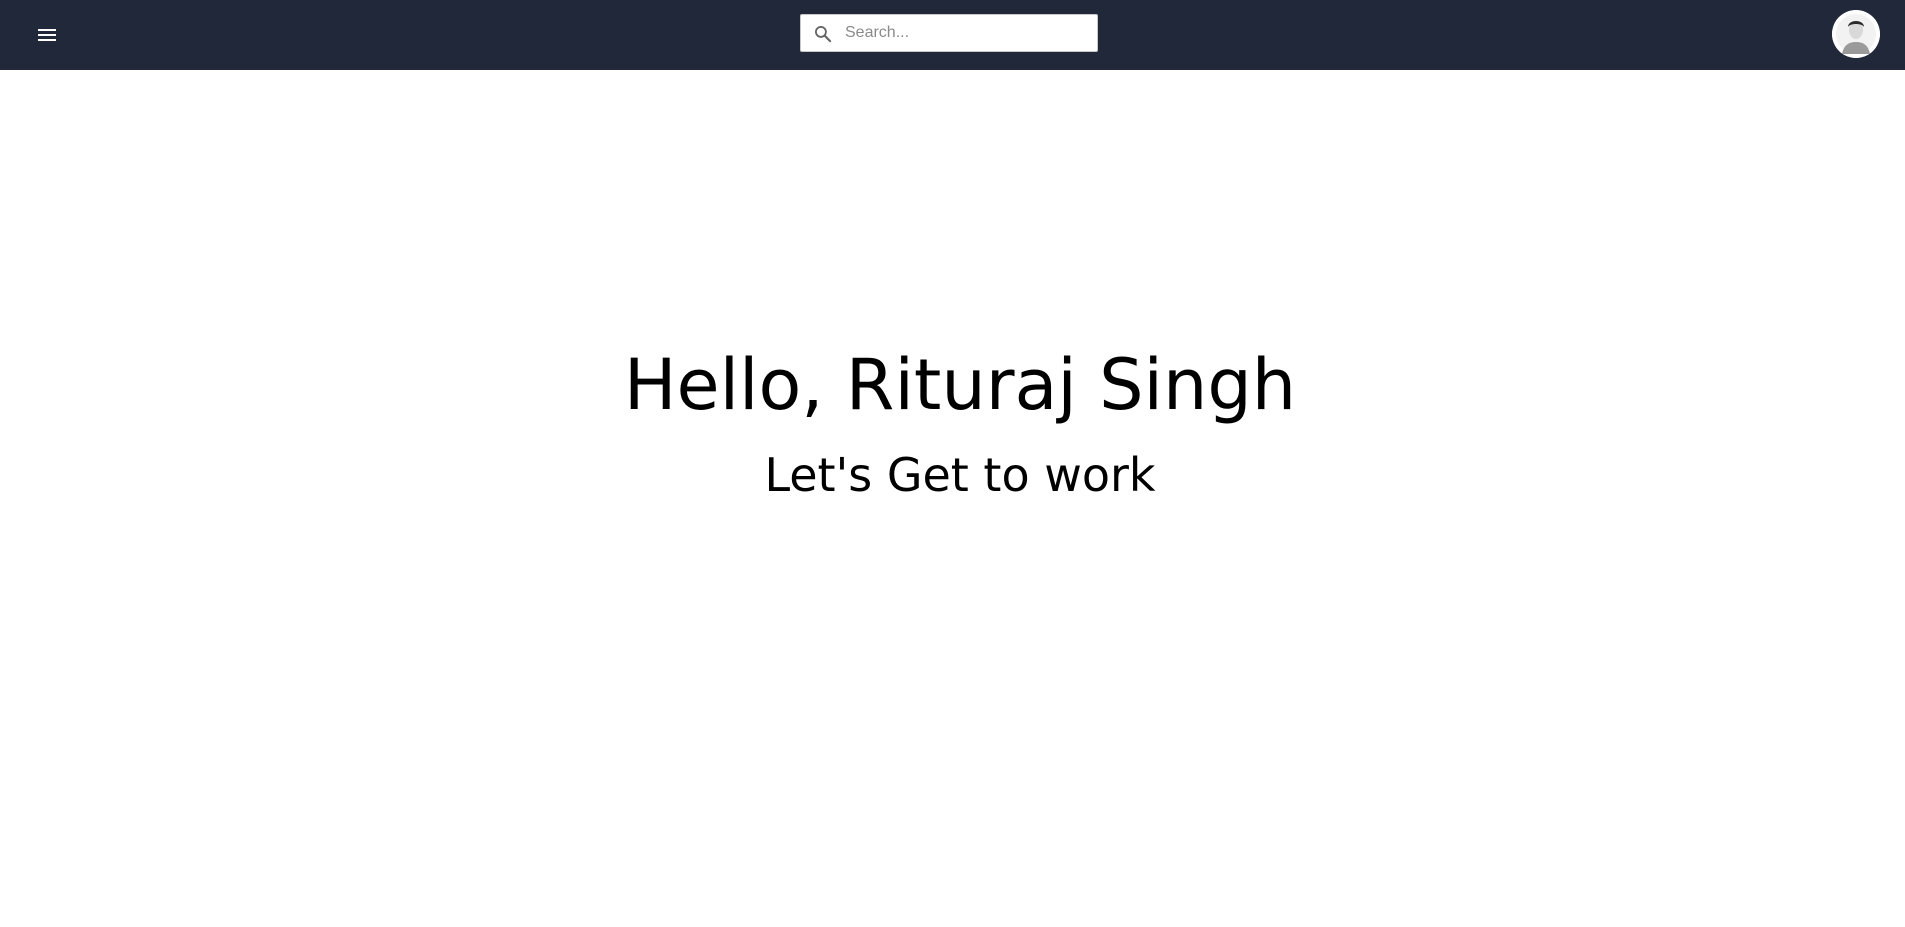 This screenshot has height=927, width=1905. I want to click on search-icon, so click(823, 34).